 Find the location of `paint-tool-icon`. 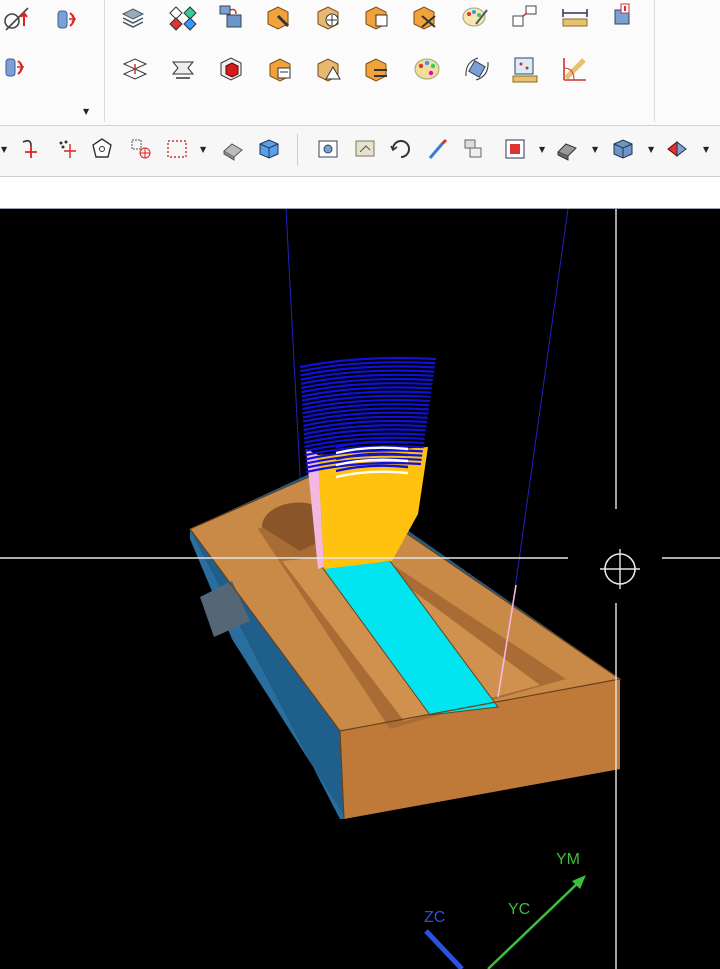

paint-tool-icon is located at coordinates (475, 17).